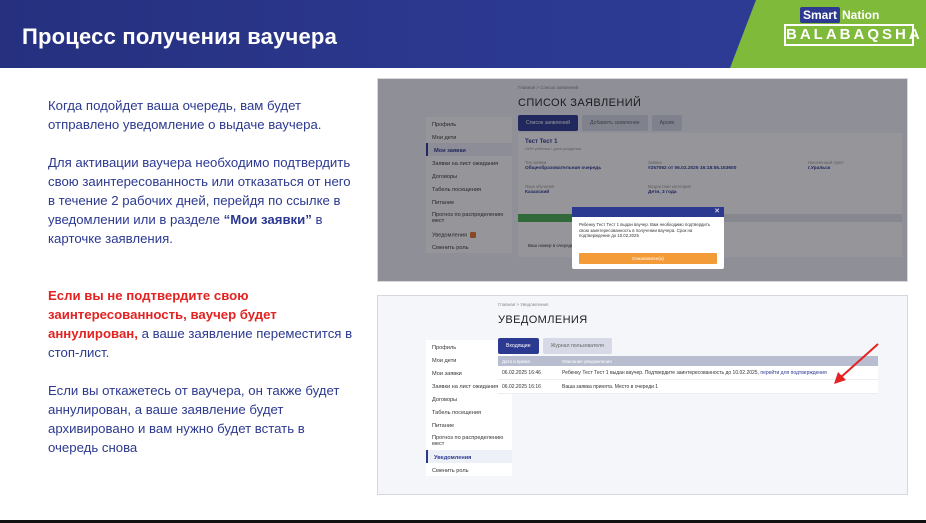  I want to click on request-type: Тип заявки Общеобразовательная очередь, so click(563, 165).